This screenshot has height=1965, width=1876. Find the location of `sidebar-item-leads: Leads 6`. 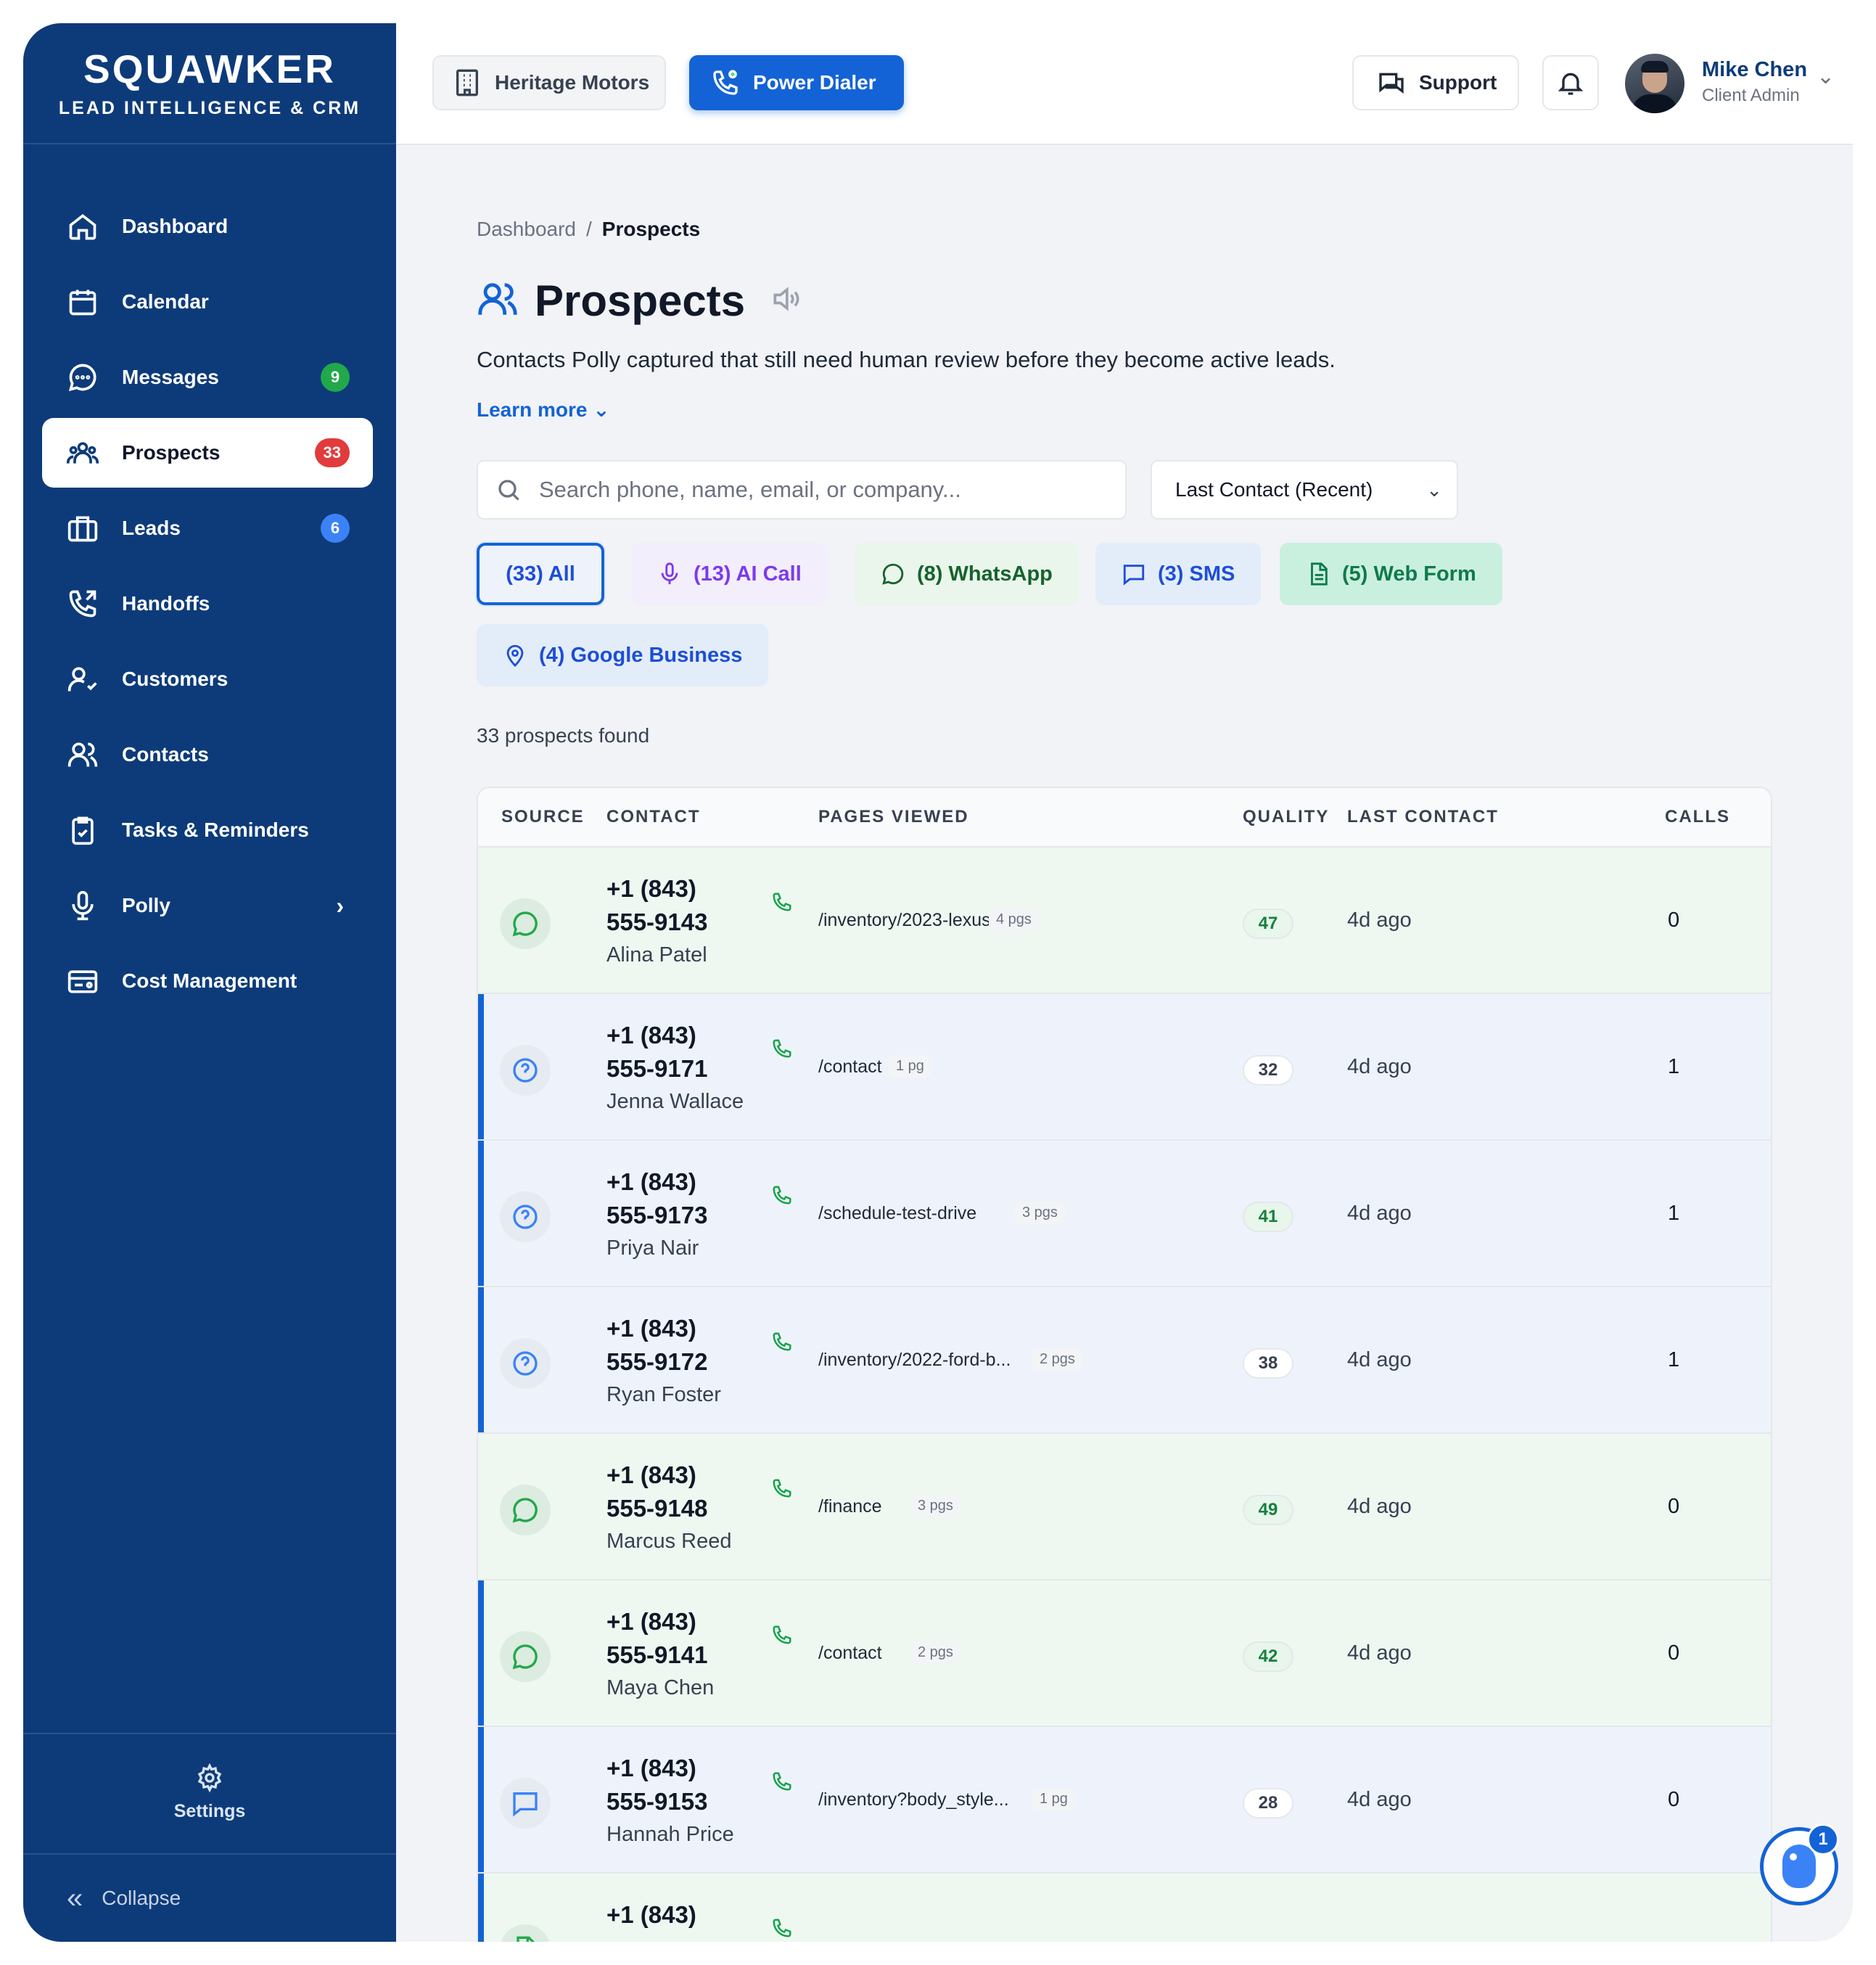

sidebar-item-leads: Leads 6 is located at coordinates (207, 528).